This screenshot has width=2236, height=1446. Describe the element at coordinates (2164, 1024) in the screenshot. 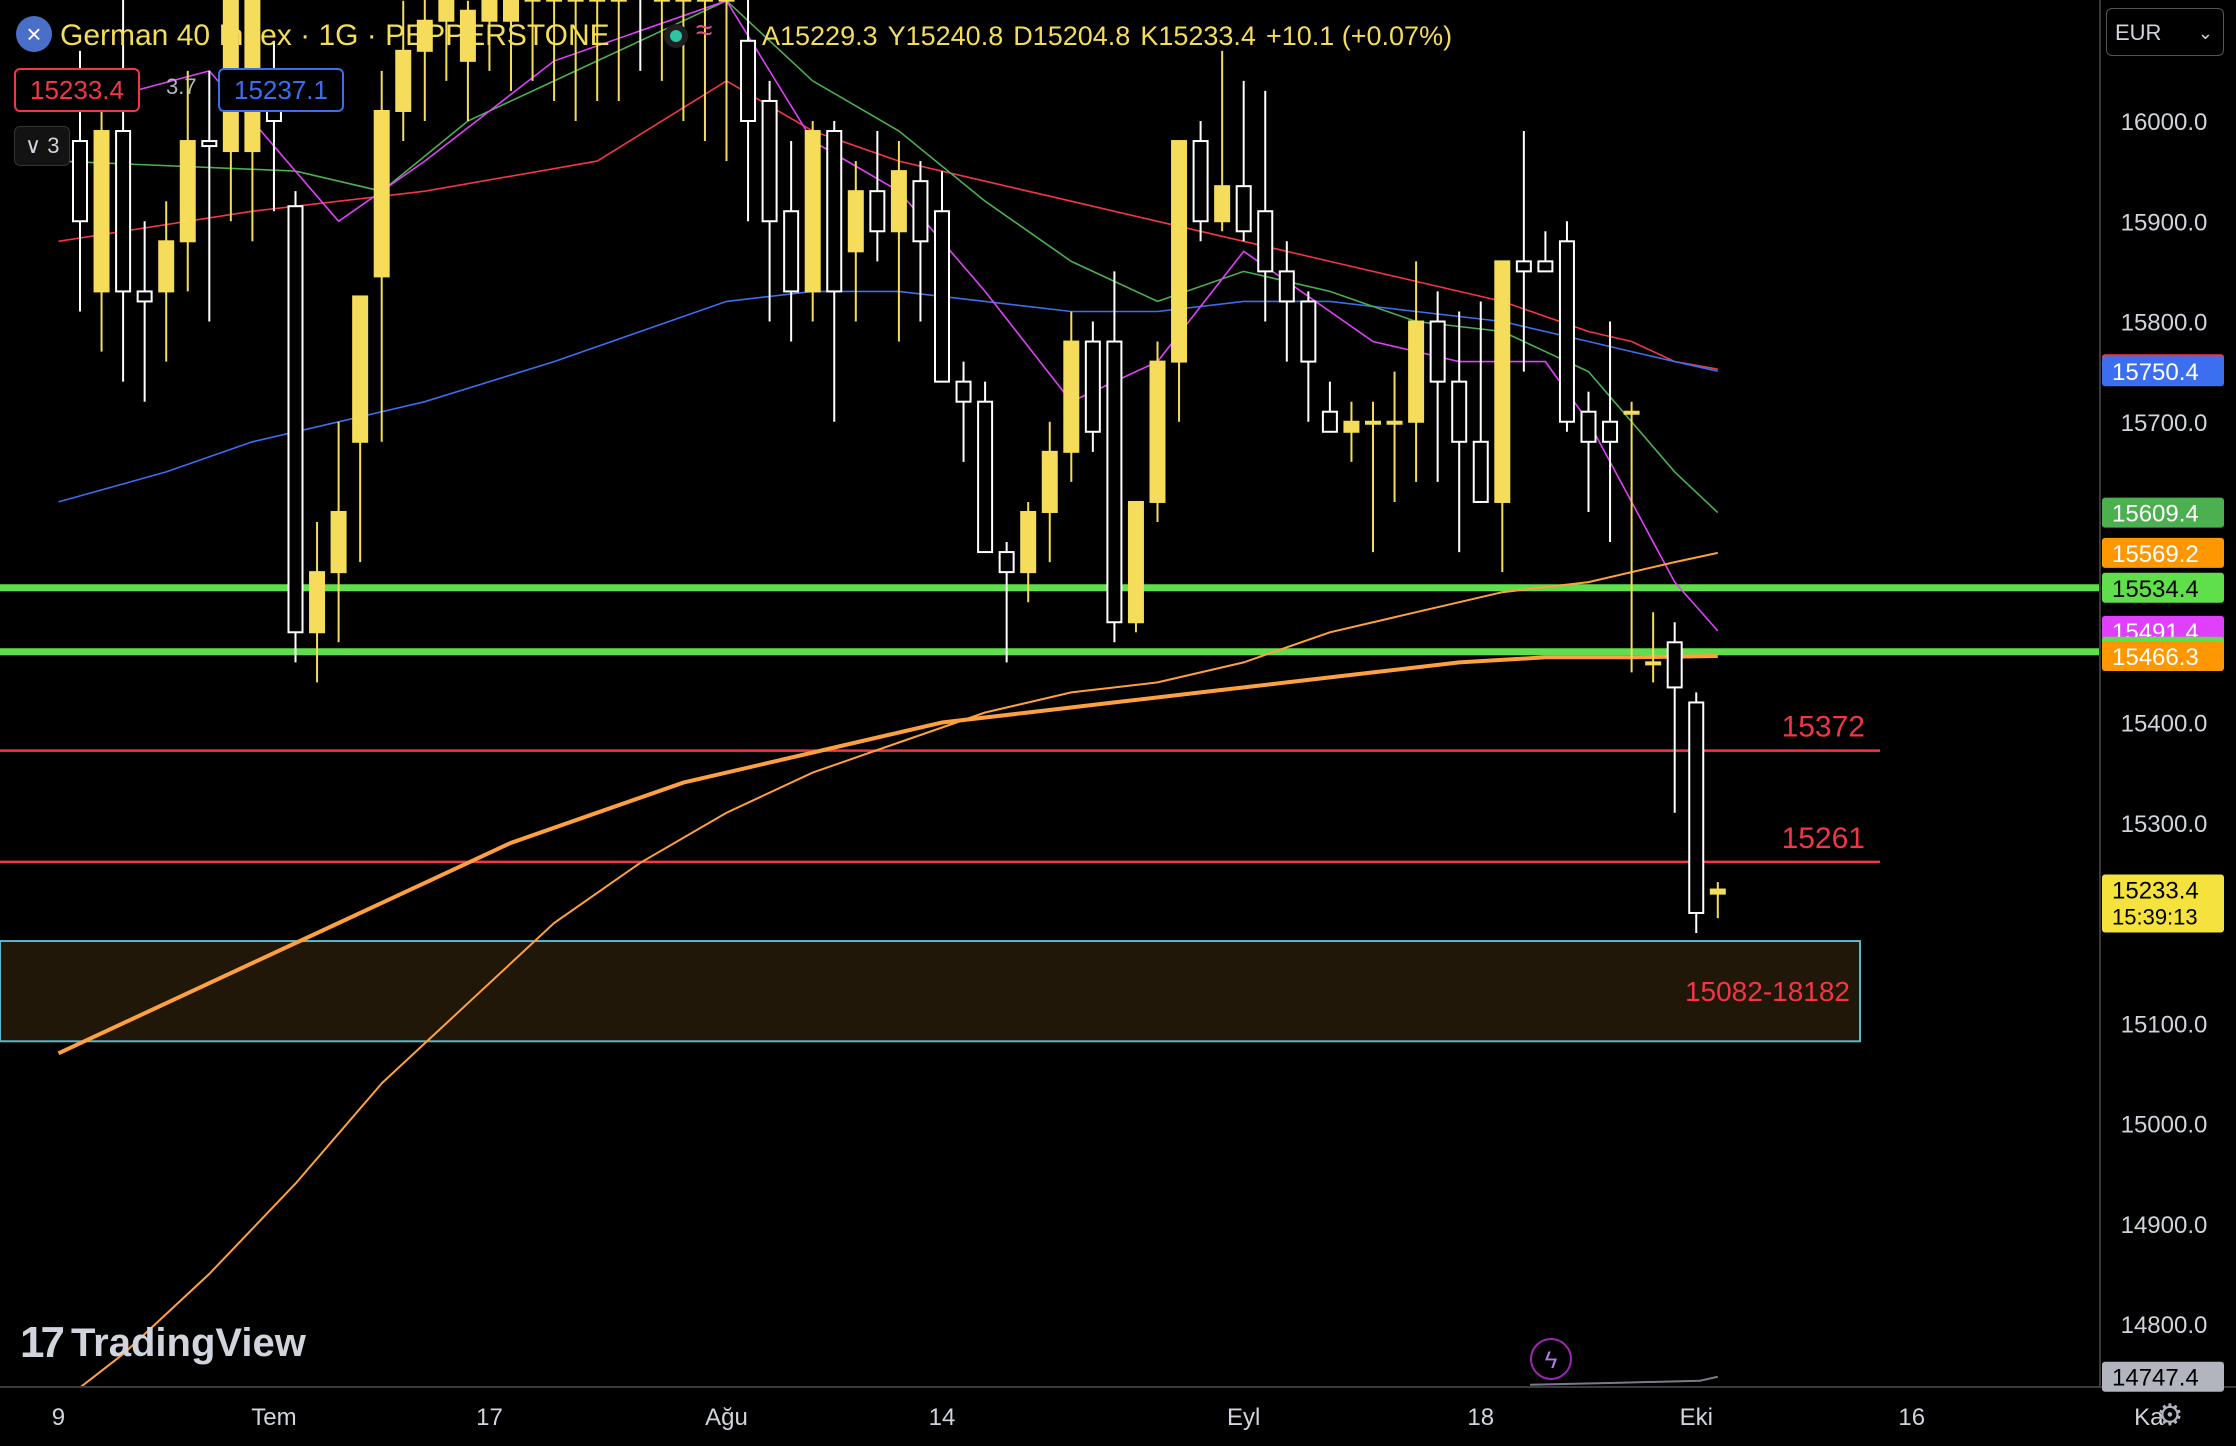

I see `y-tick-label: 15100.0` at that location.